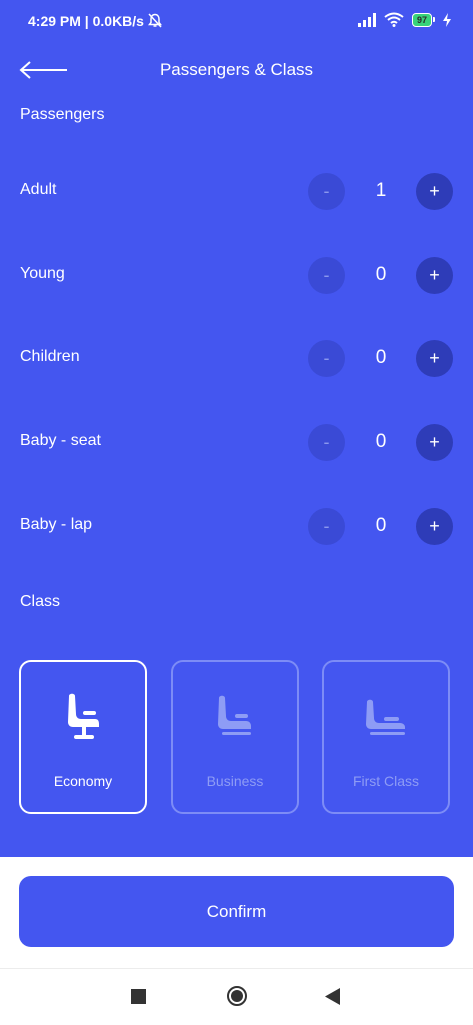 This screenshot has height=1025, width=473. I want to click on class-option-economy: Economy, so click(83, 737).